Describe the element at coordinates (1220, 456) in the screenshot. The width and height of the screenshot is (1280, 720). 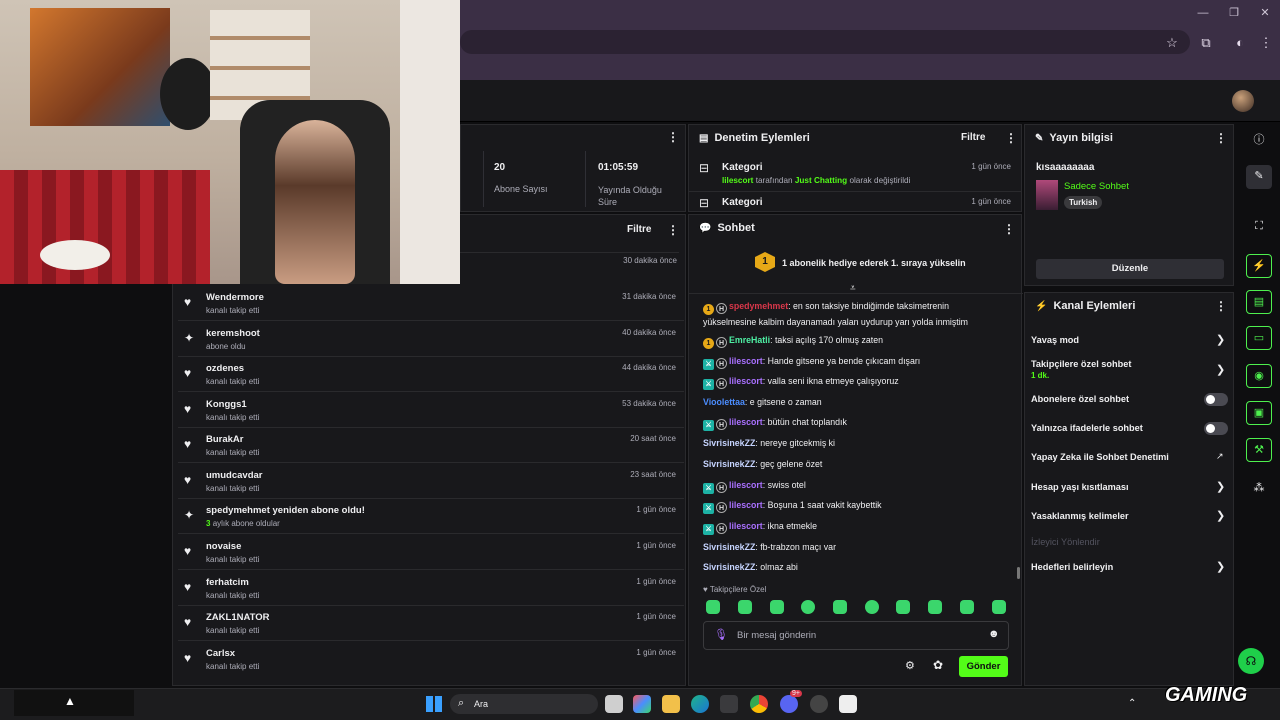
I see `external-link-icon: ↗` at that location.